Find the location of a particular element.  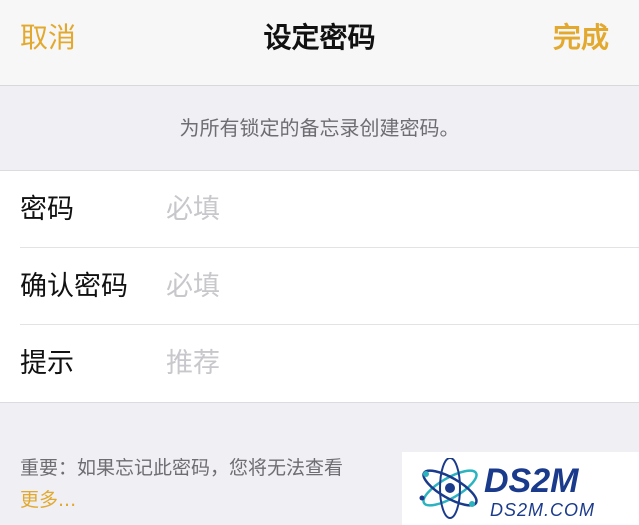

watermark: DS2M DS2M.COM is located at coordinates (520, 488).